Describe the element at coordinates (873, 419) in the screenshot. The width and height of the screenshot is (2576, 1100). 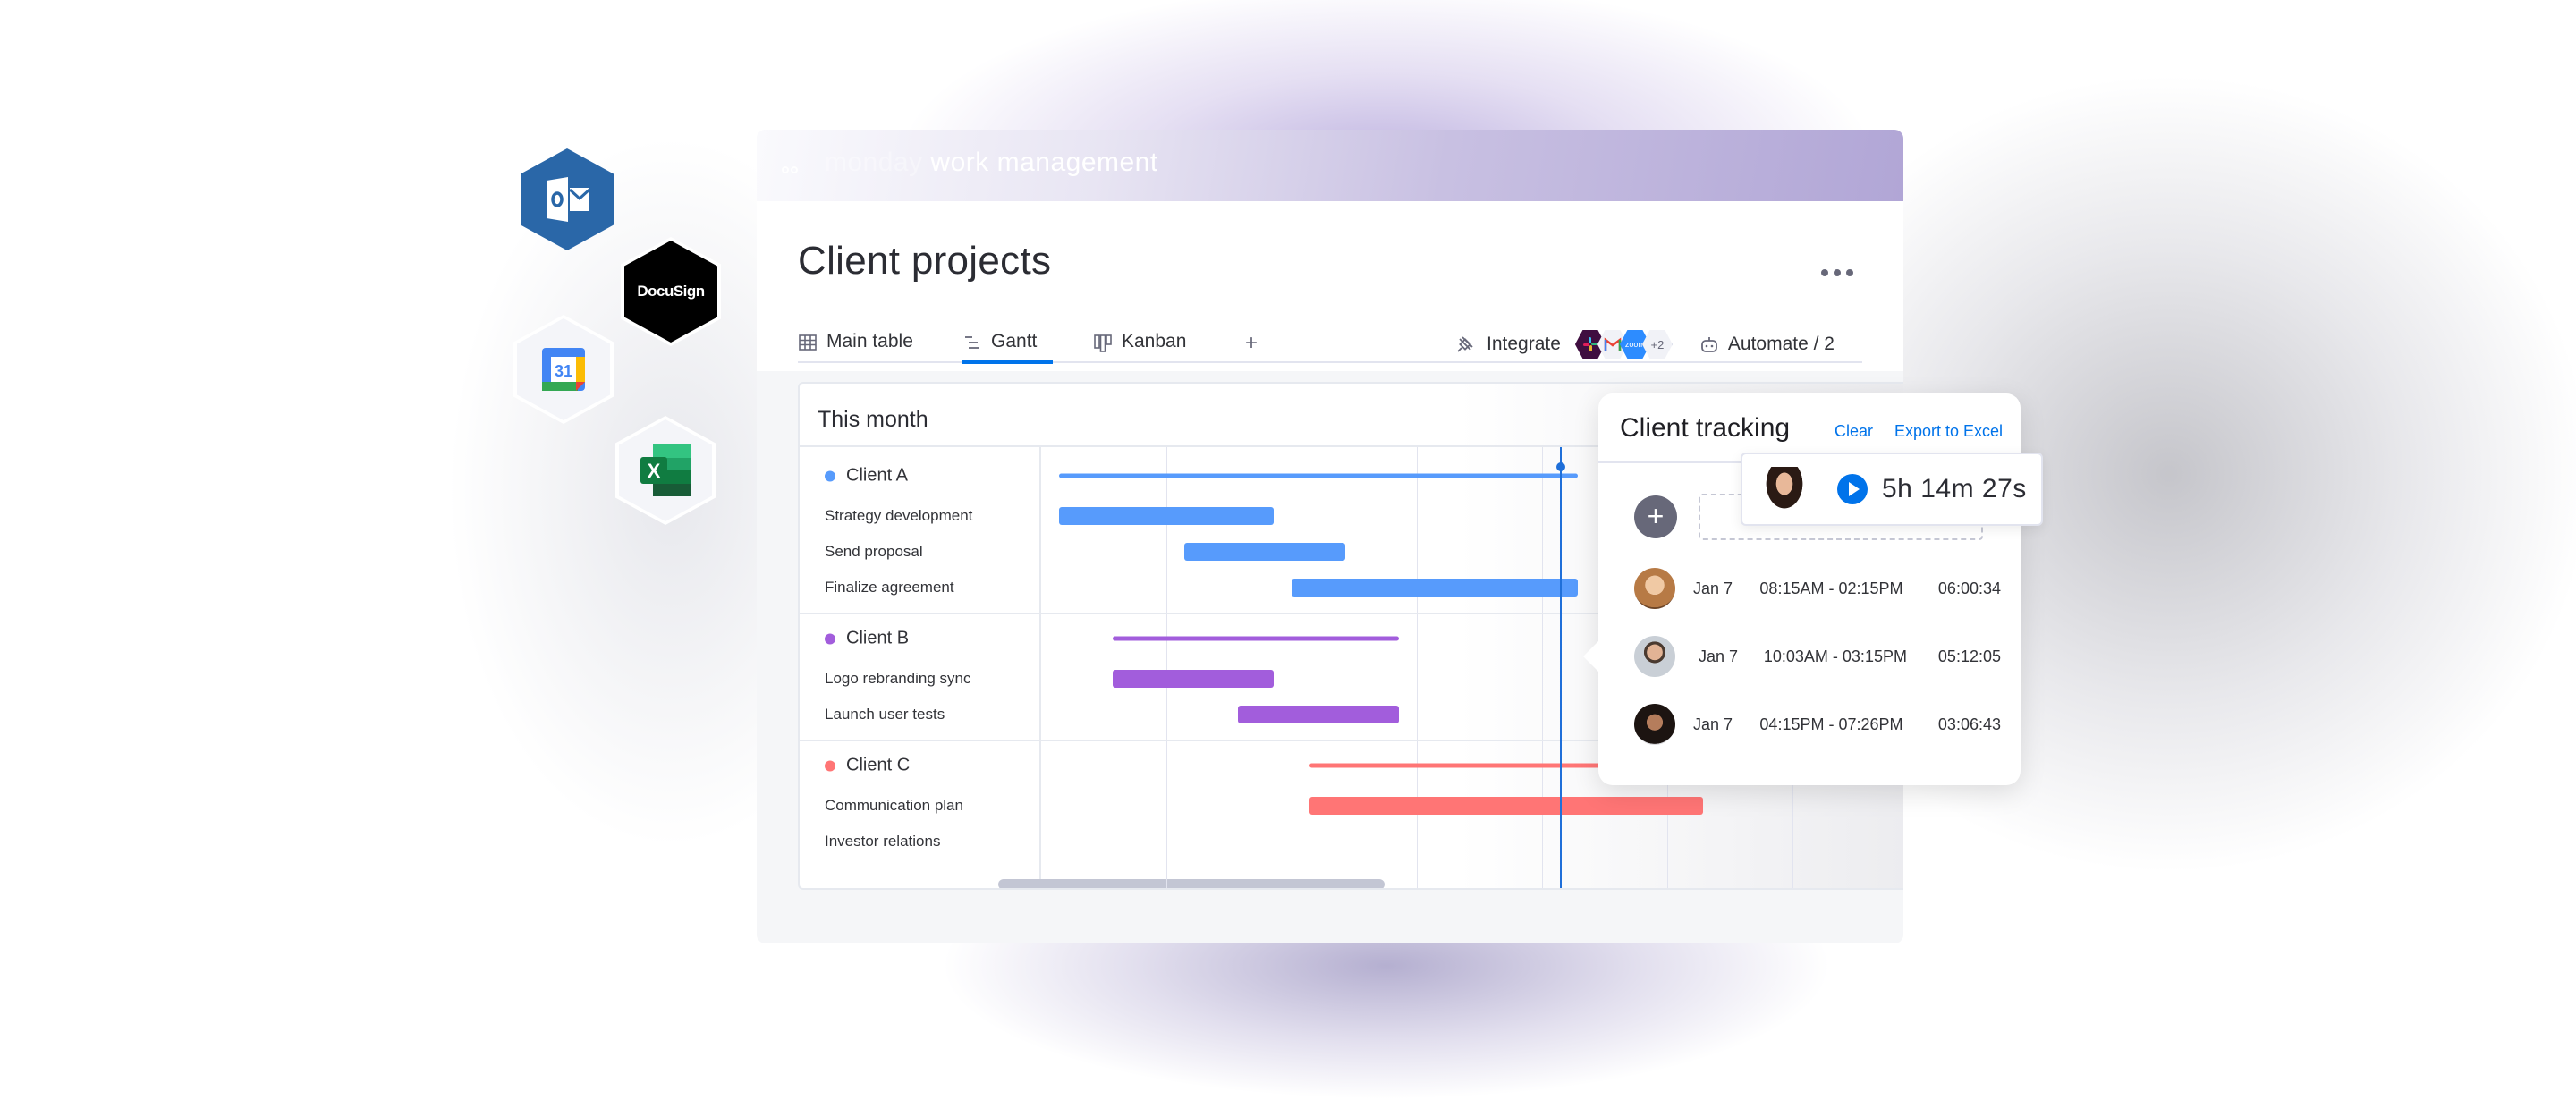
I see `period-label: This month` at that location.